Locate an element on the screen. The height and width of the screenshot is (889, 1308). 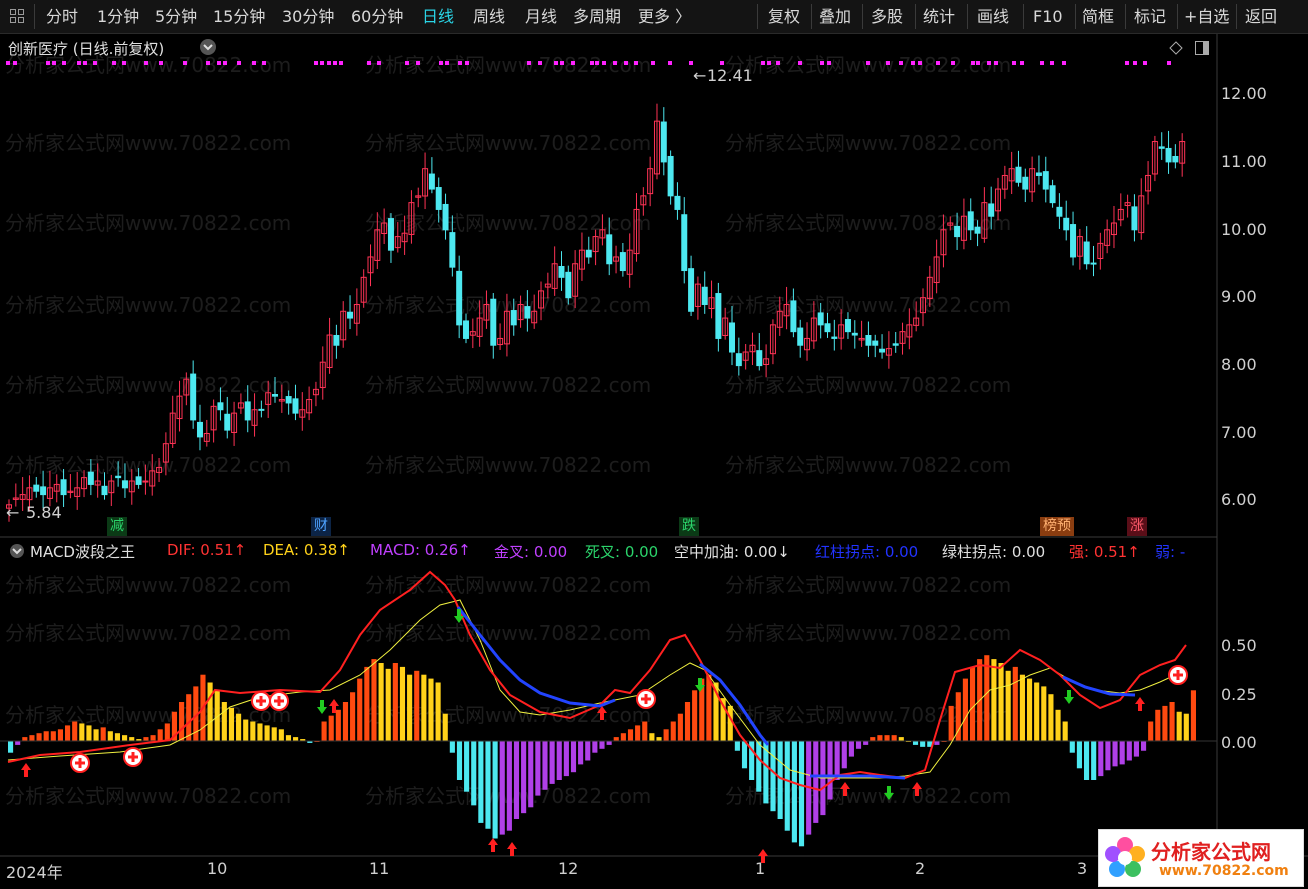
indicator-name: MACD波段之王 is located at coordinates (82, 551).